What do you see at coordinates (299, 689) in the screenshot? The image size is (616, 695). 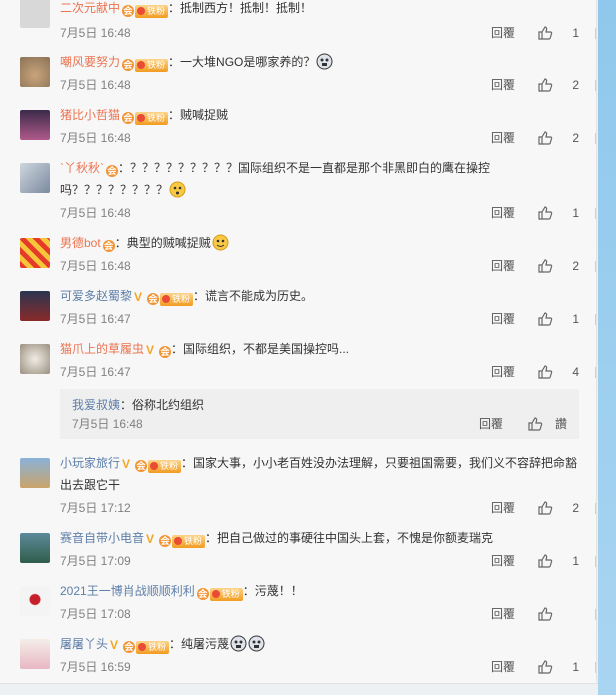 I see `bottom-edge` at bounding box center [299, 689].